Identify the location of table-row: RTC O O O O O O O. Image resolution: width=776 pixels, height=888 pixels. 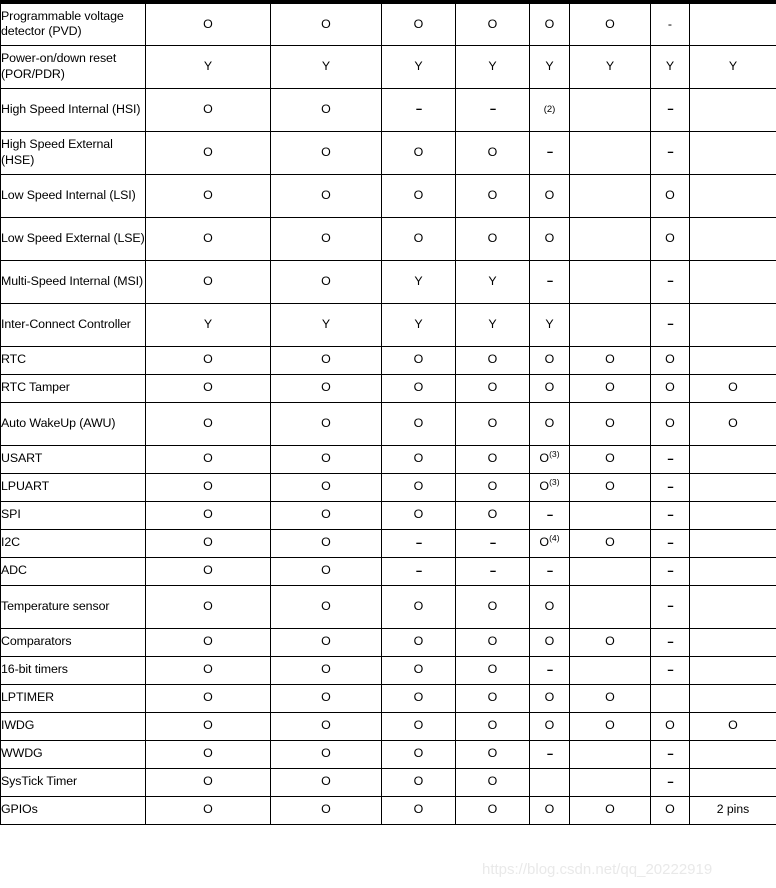
(388, 360).